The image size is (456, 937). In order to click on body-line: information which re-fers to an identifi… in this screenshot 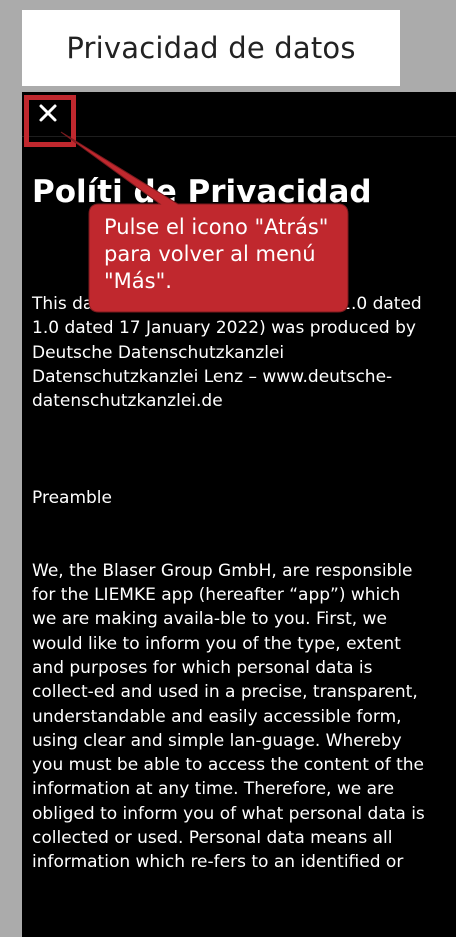, I will do `click(218, 862)`.